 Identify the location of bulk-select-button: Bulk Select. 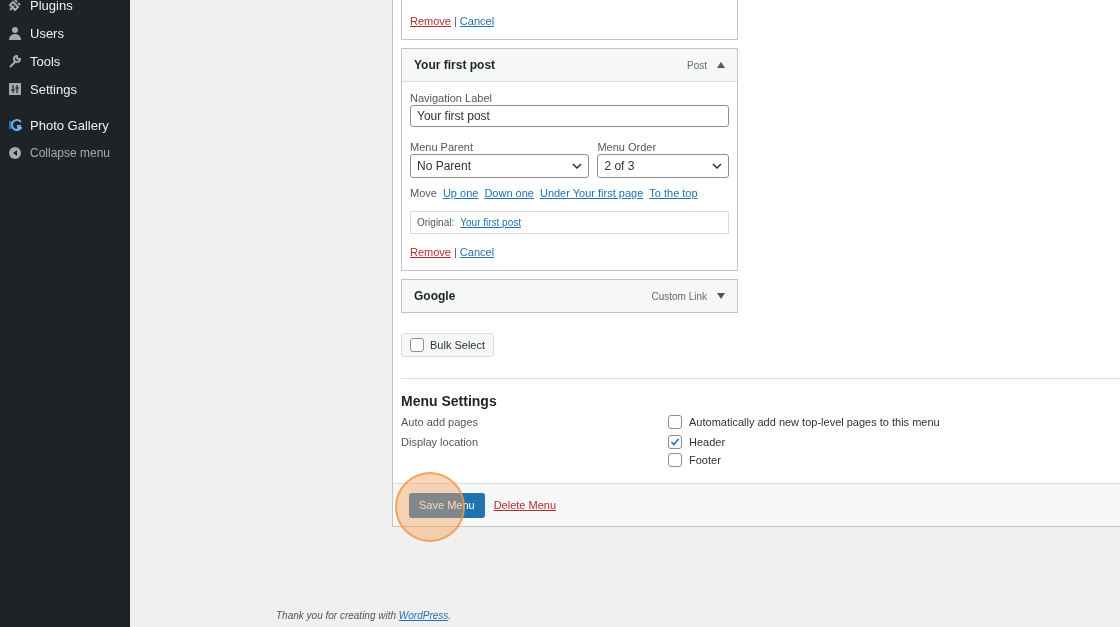
(448, 345).